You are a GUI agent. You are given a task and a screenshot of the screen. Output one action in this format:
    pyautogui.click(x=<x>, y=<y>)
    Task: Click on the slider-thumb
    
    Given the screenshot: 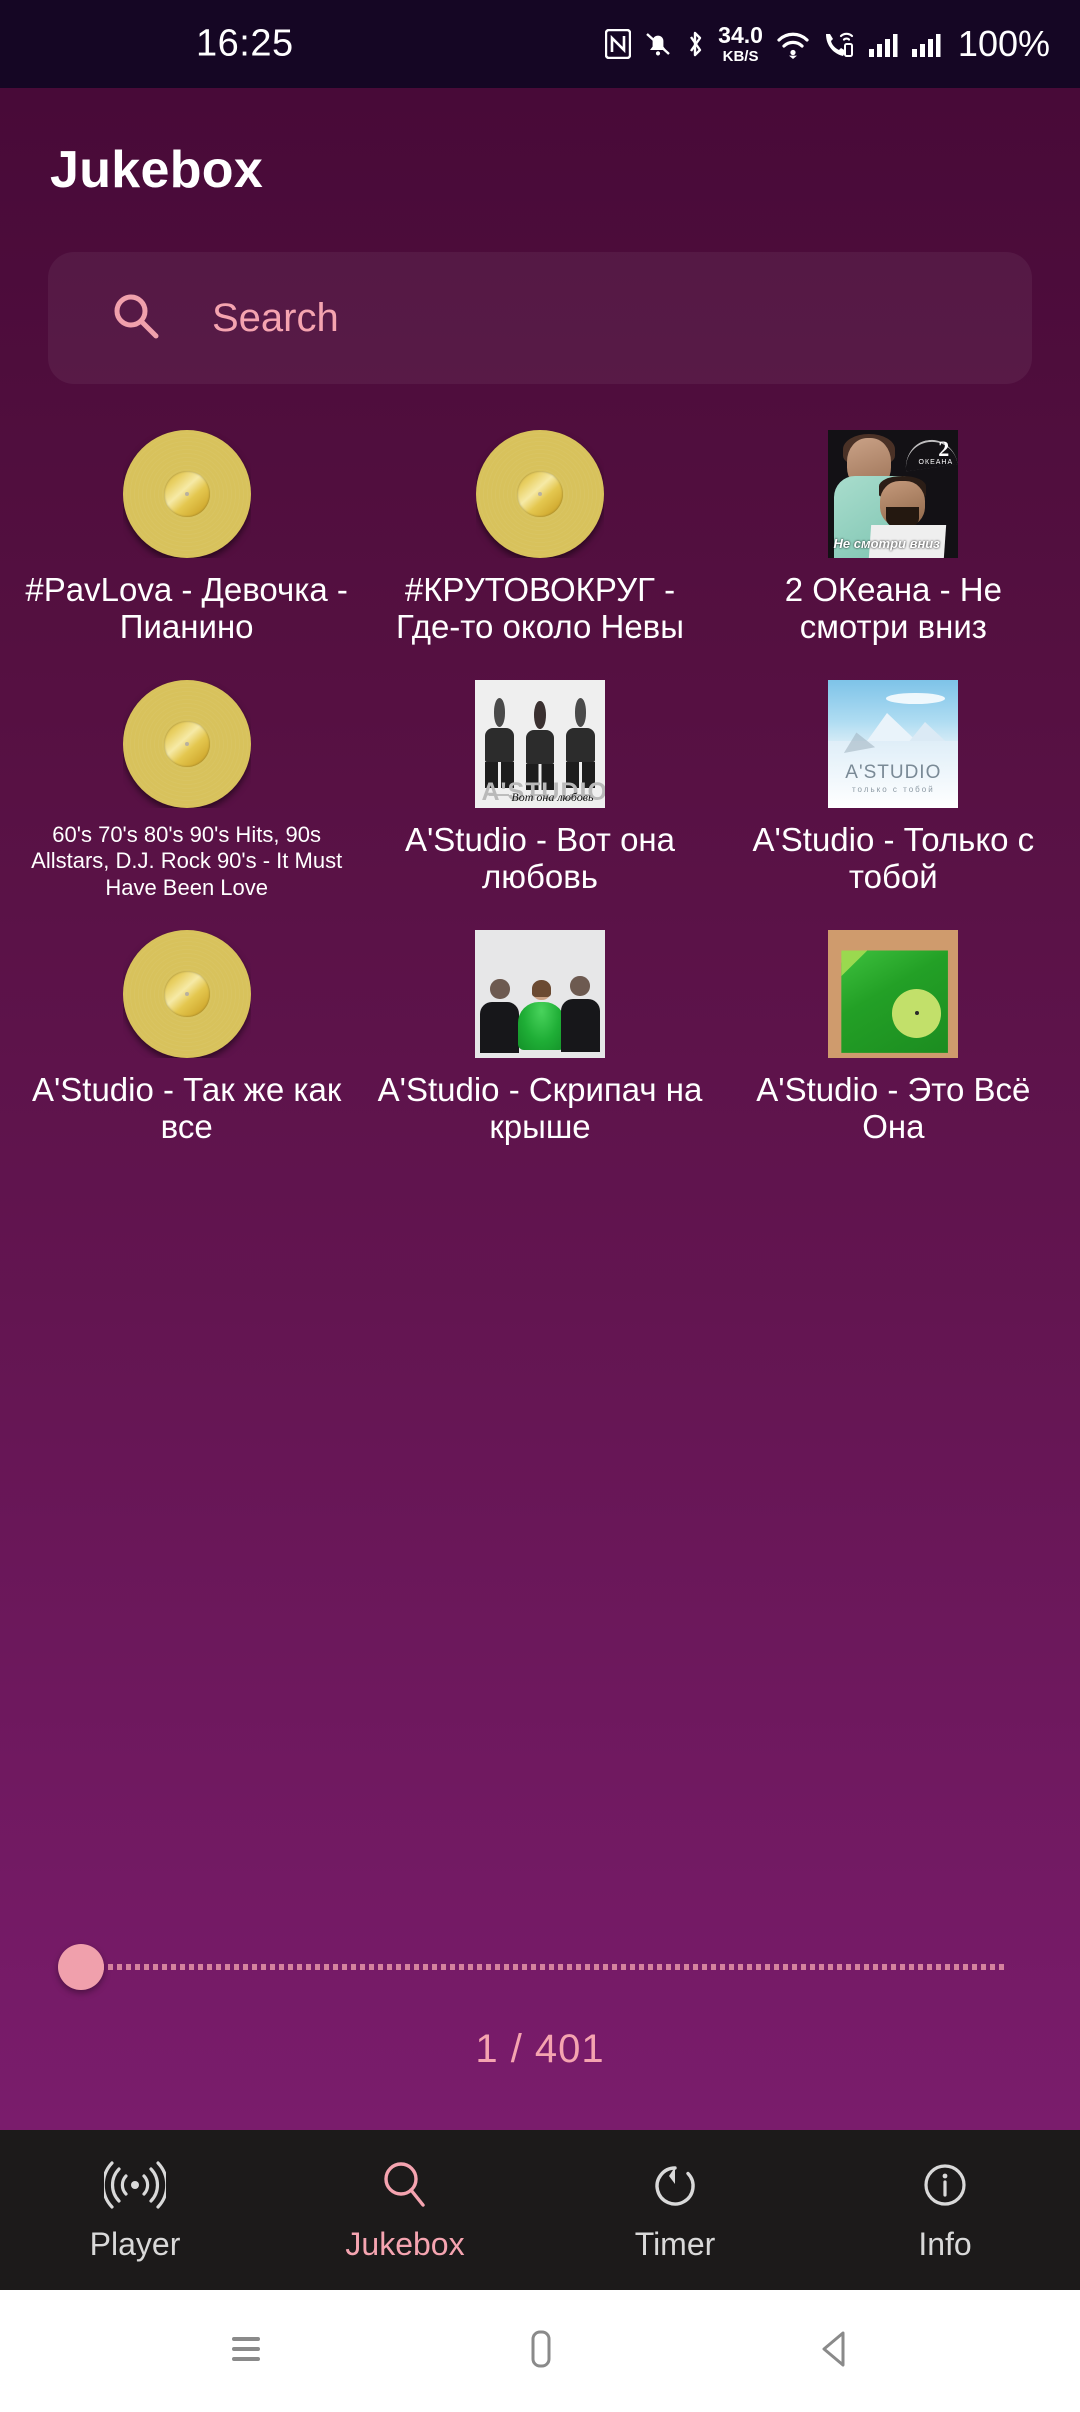 What is the action you would take?
    pyautogui.click(x=81, y=1967)
    